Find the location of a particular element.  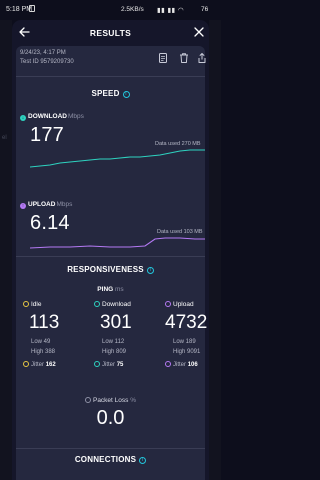

network-rate: 2.5KB/s is located at coordinates (132, 9).